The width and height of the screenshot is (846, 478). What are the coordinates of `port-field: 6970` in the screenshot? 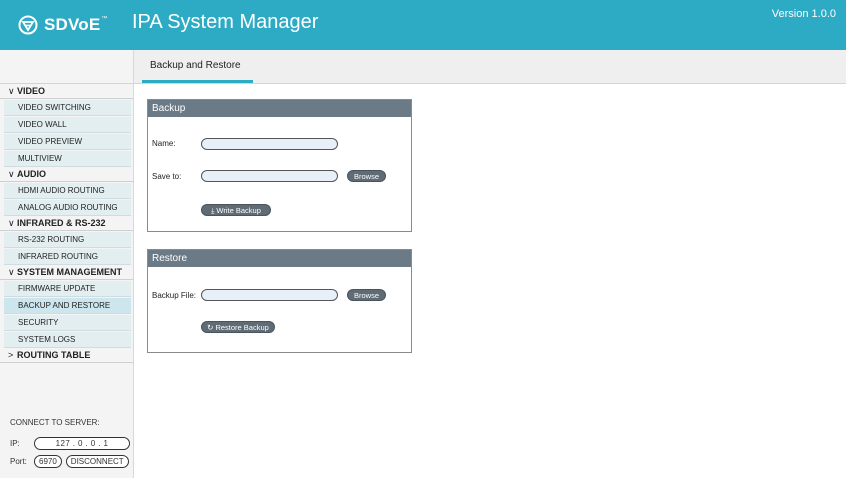 It's located at (48, 461).